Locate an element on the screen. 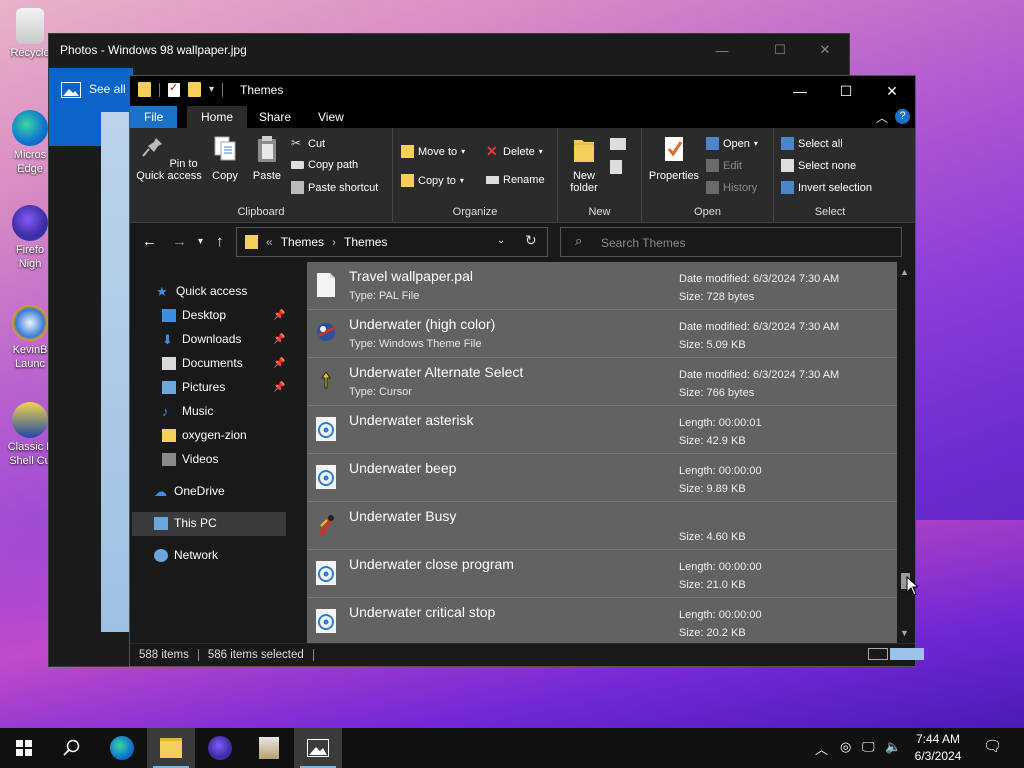  select-none-button: Select none is located at coordinates (818, 165).